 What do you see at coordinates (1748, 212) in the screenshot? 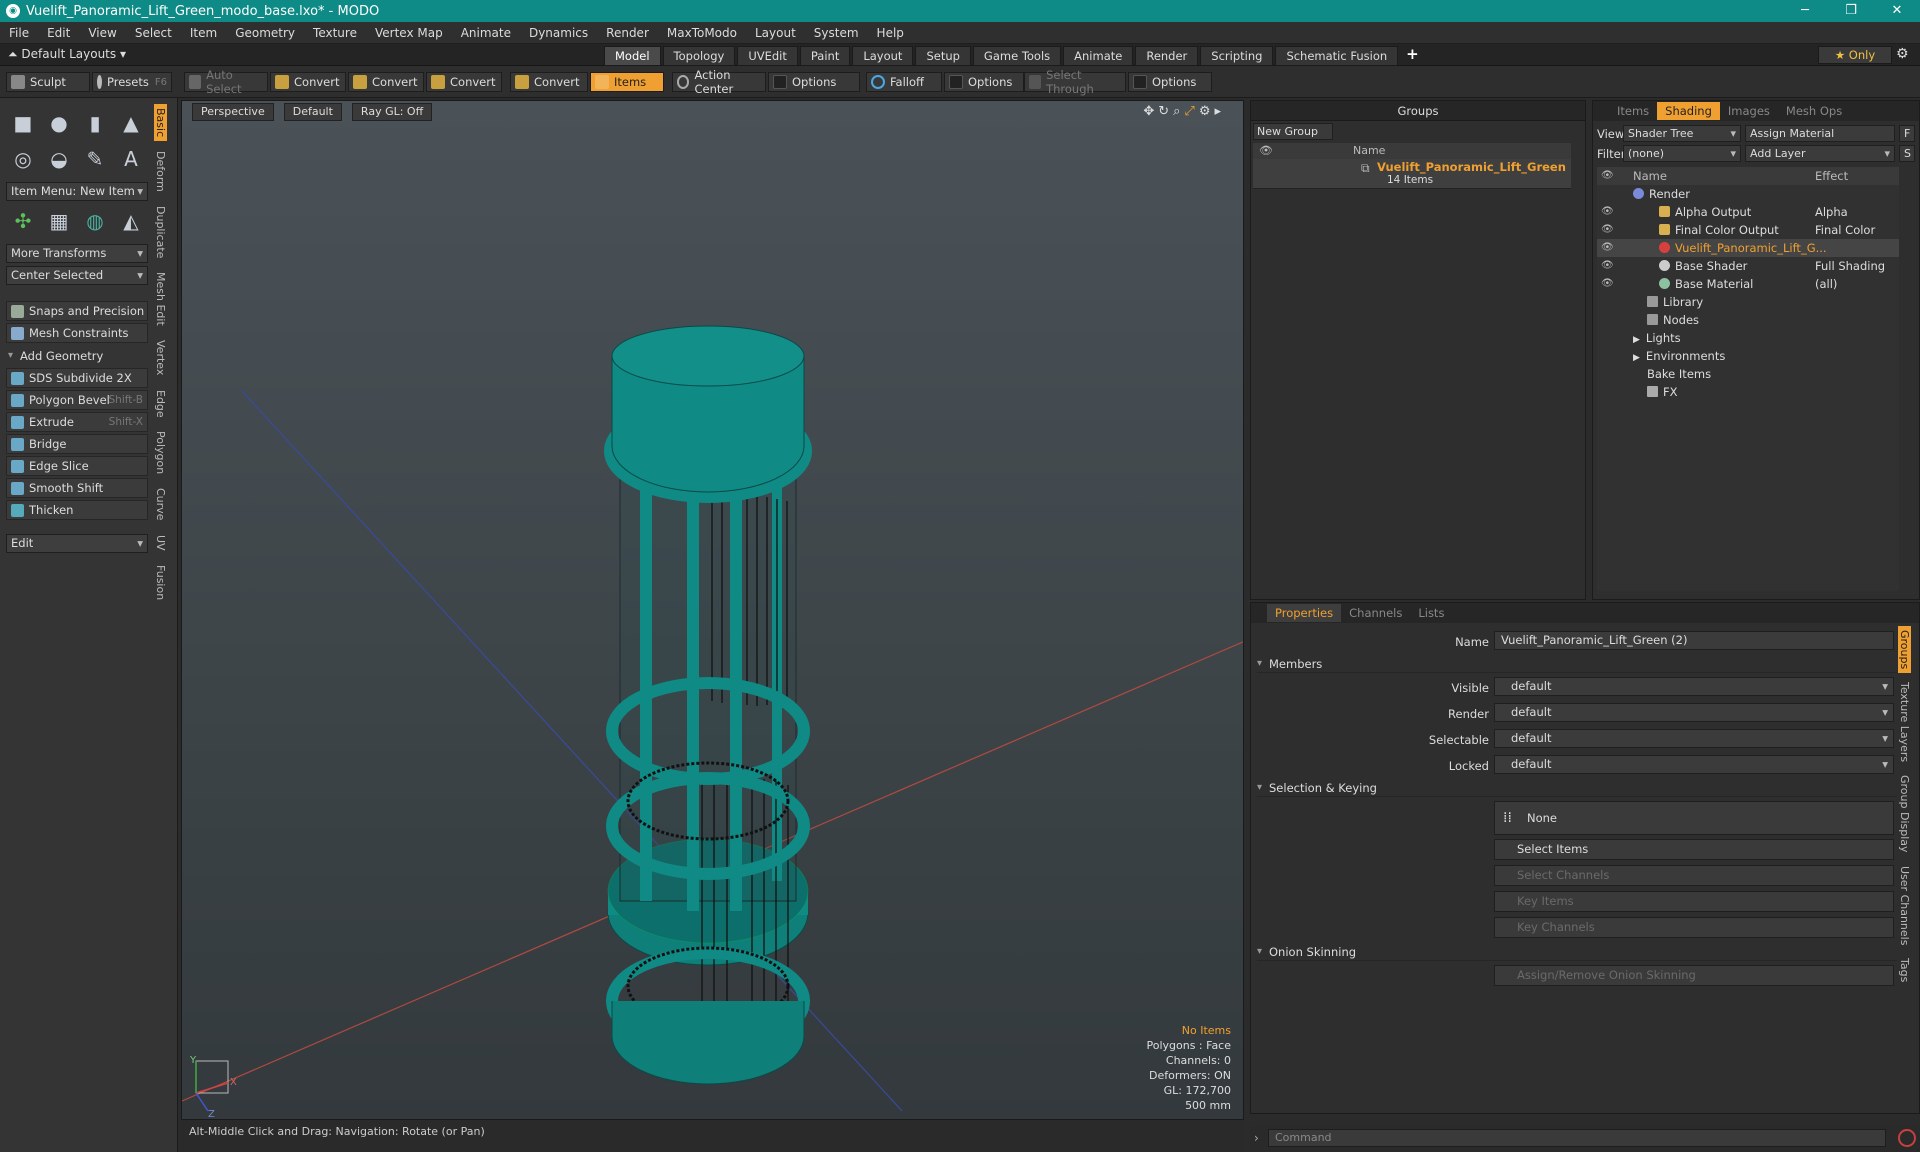
I see `tree-row-alpha-output: 👁 Alpha Output Alpha` at bounding box center [1748, 212].